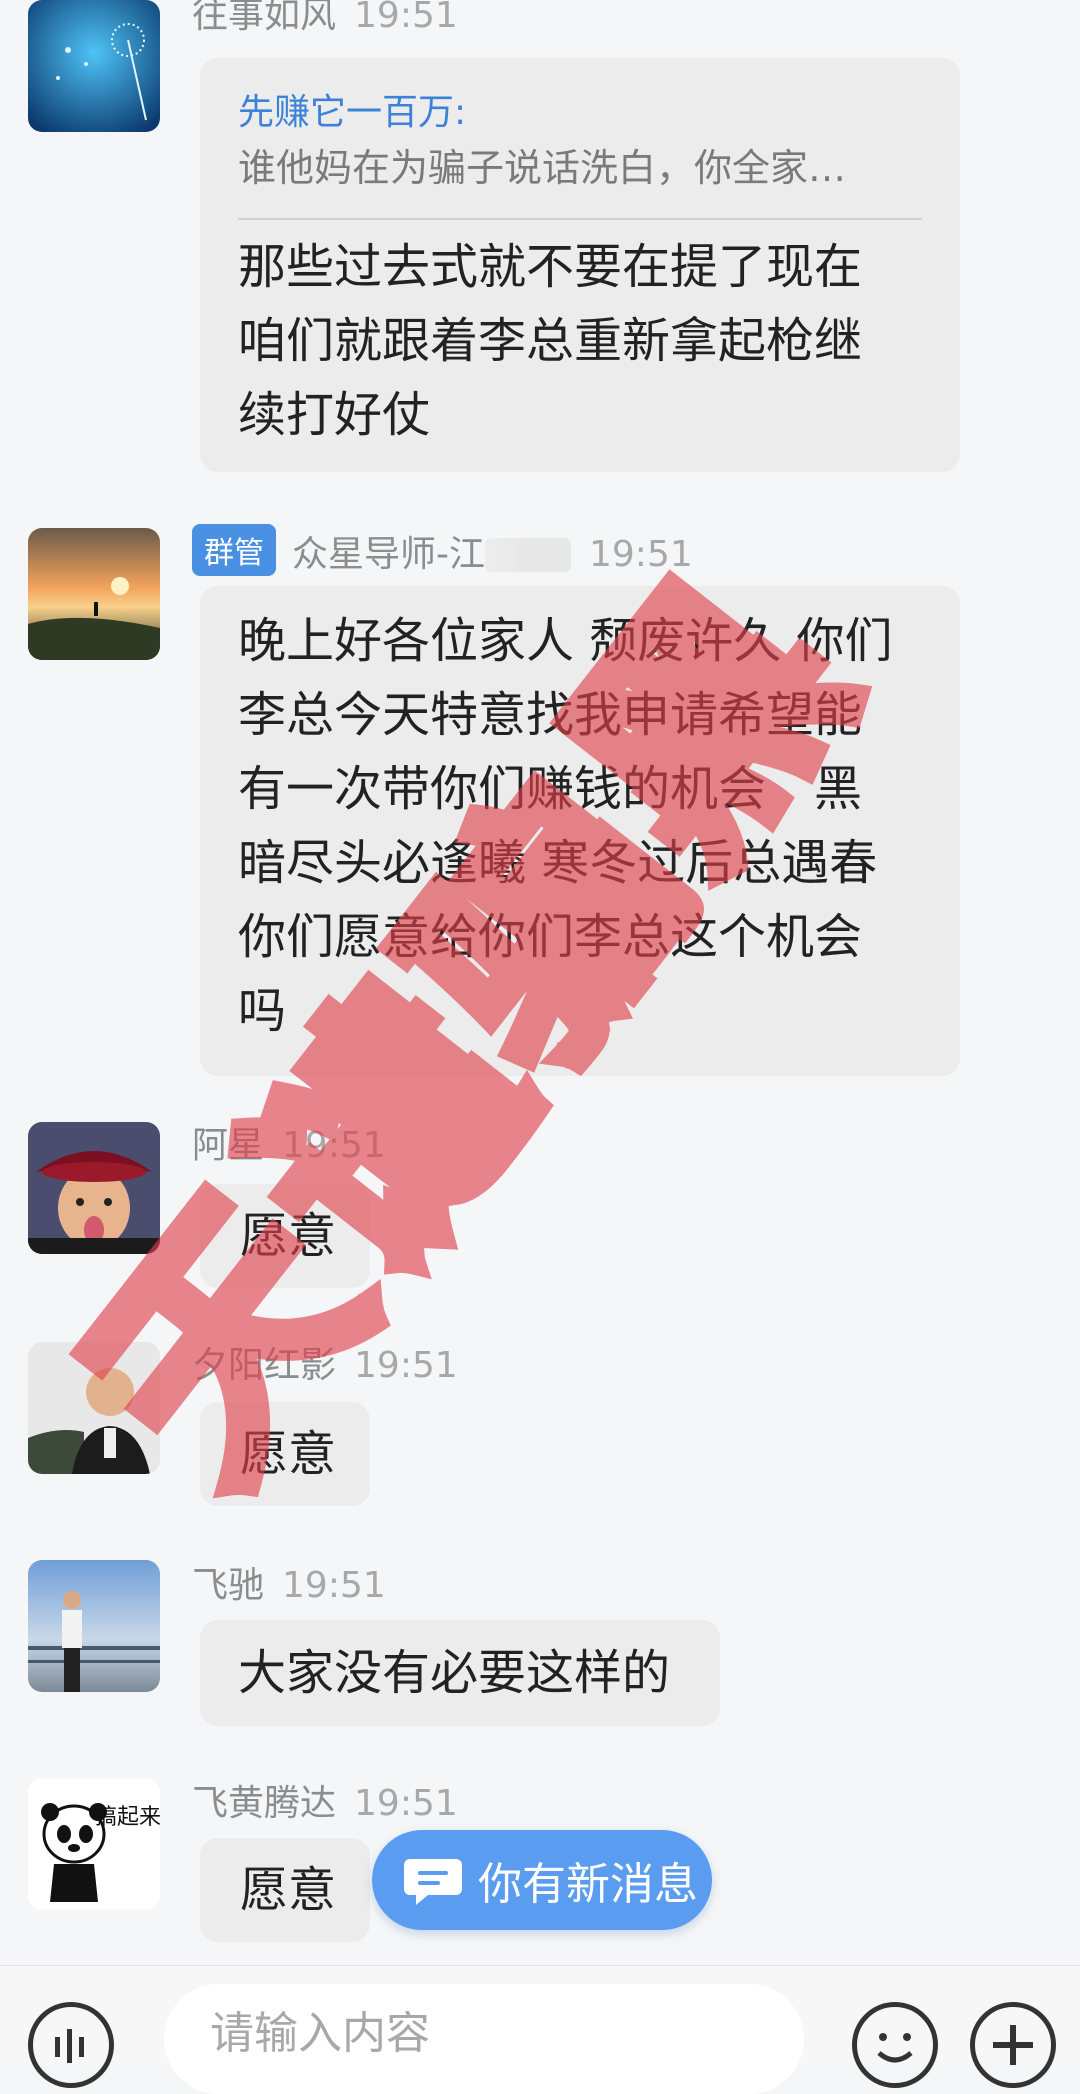  Describe the element at coordinates (264, 1365) in the screenshot. I see `sender-name: 夕阳红影` at that location.